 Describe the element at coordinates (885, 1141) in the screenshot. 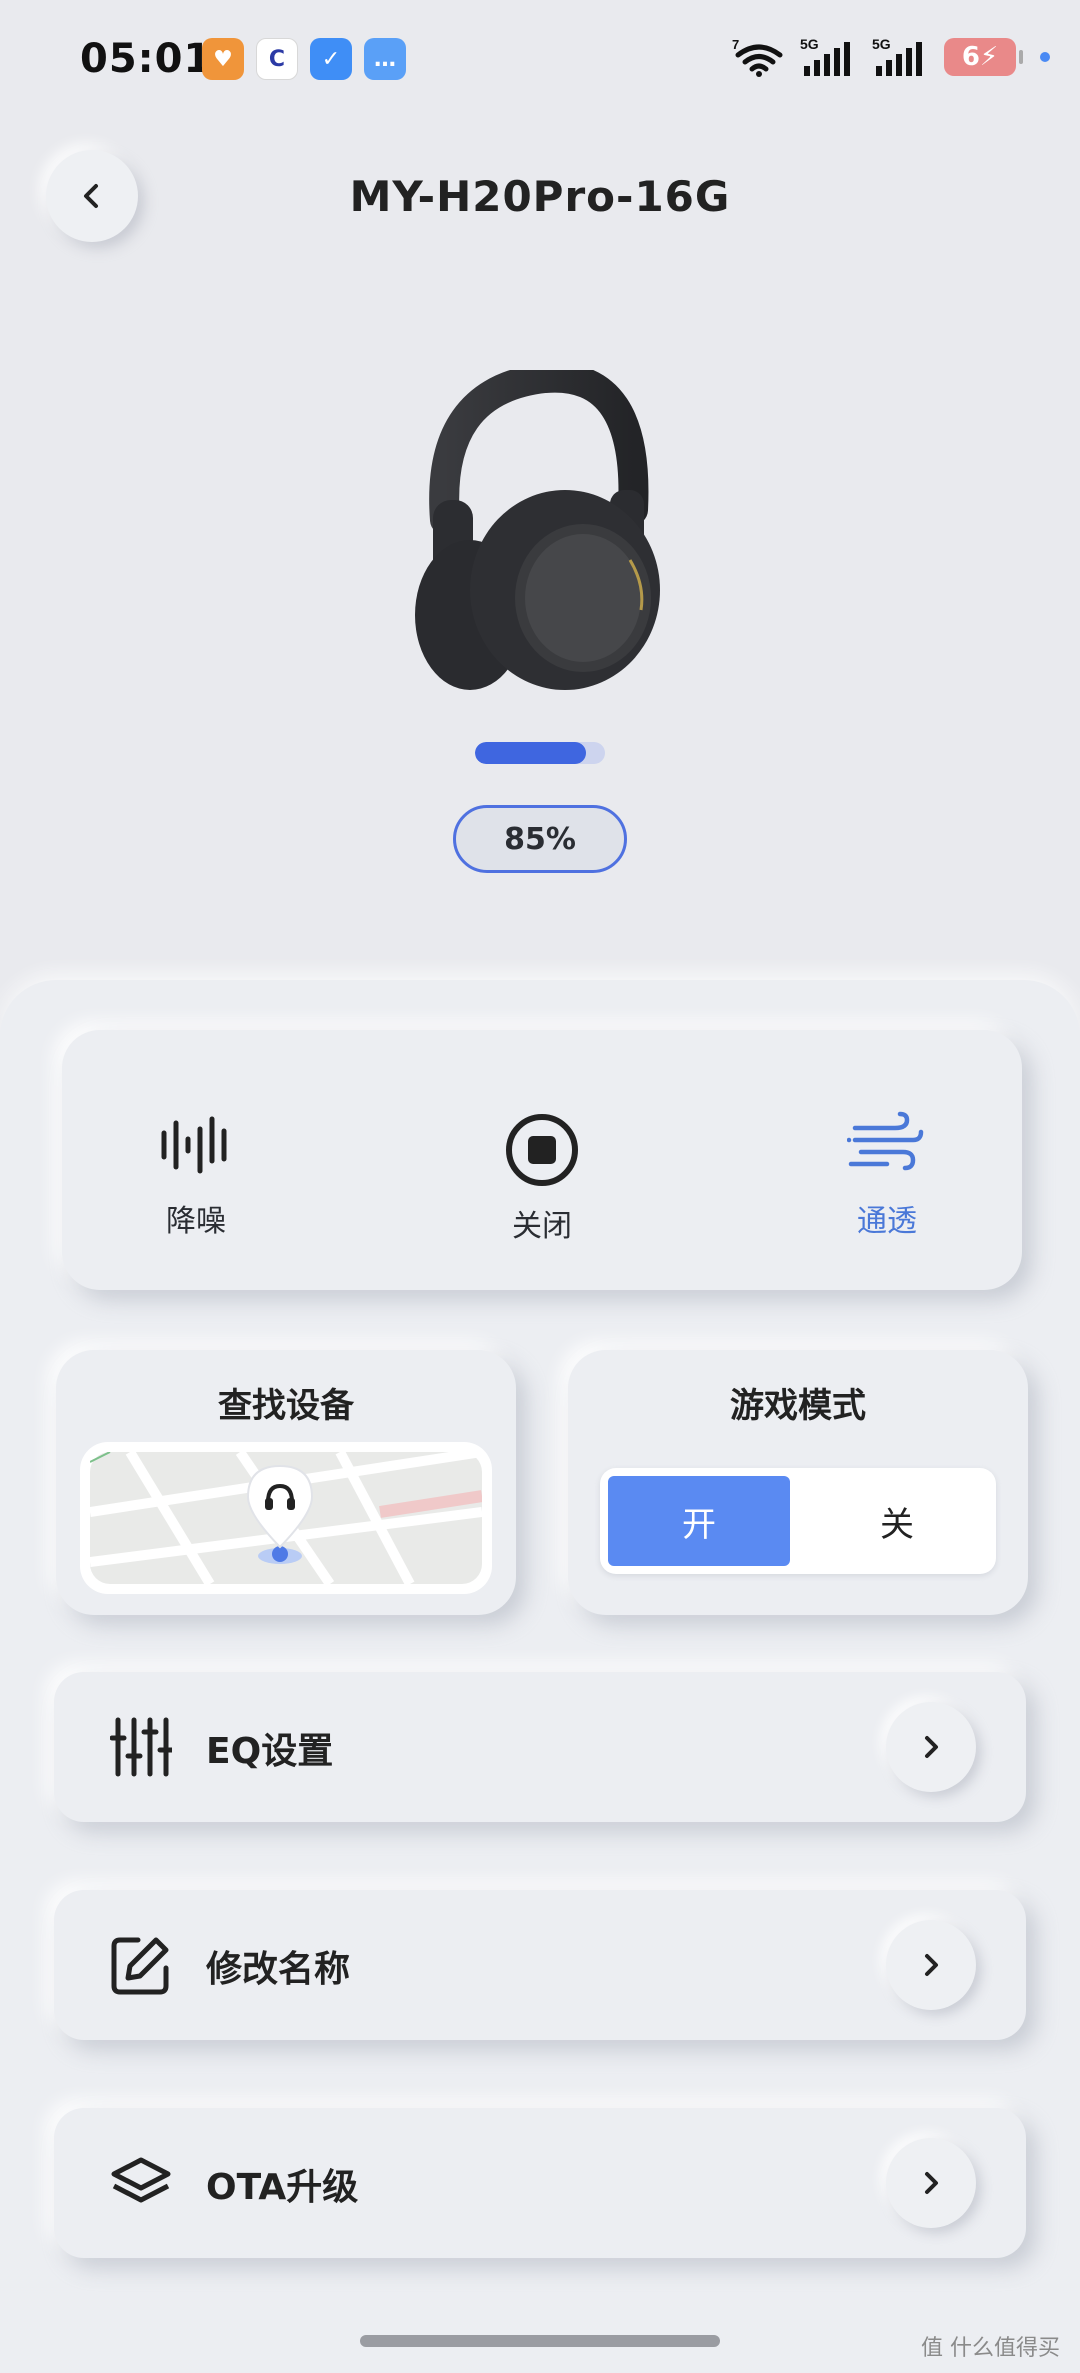

I see `wind-icon` at that location.